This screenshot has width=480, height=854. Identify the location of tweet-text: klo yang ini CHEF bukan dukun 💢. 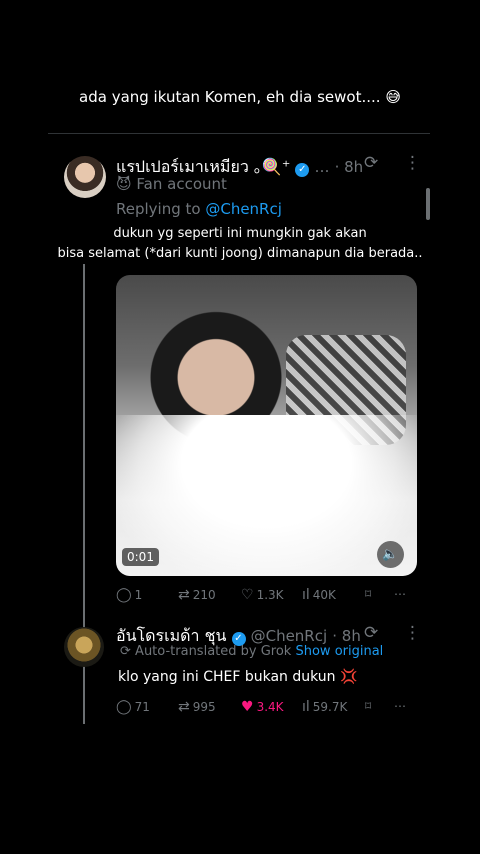
(237, 677).